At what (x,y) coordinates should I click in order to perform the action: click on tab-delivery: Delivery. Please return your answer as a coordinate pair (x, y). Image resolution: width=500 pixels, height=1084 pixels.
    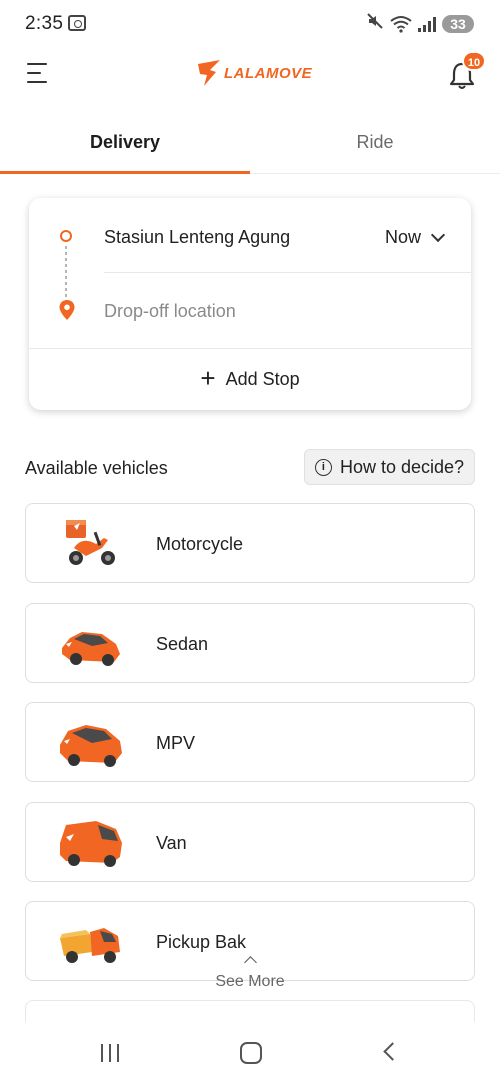
    Looking at the image, I should click on (125, 146).